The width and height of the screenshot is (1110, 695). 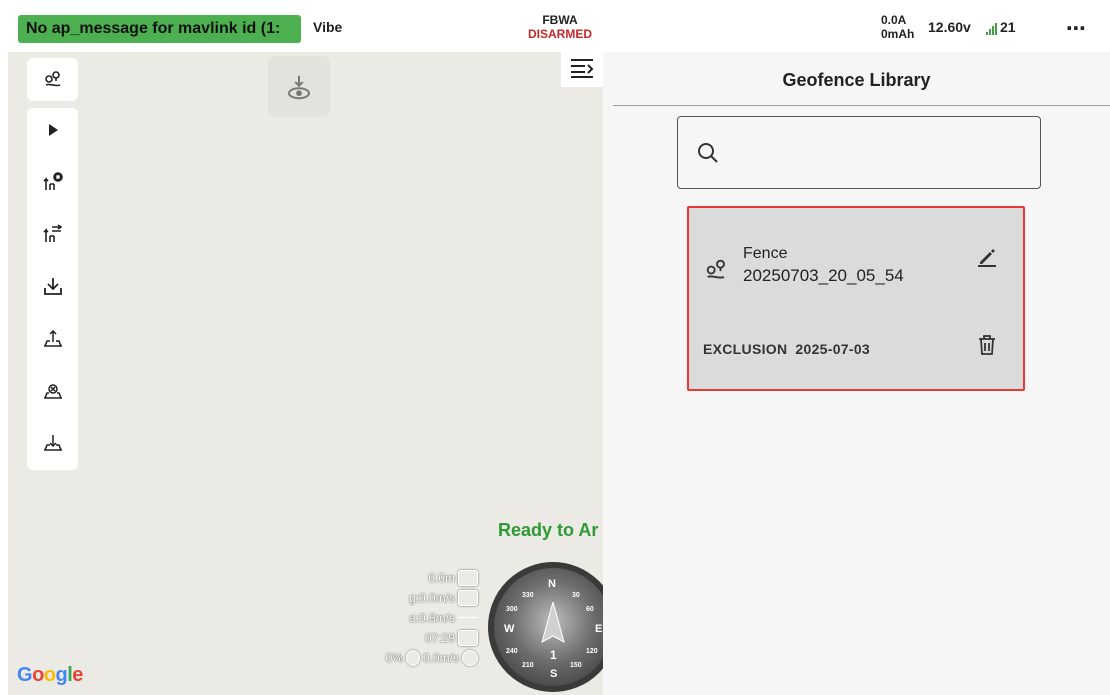 What do you see at coordinates (52, 442) in the screenshot?
I see `import-icon` at bounding box center [52, 442].